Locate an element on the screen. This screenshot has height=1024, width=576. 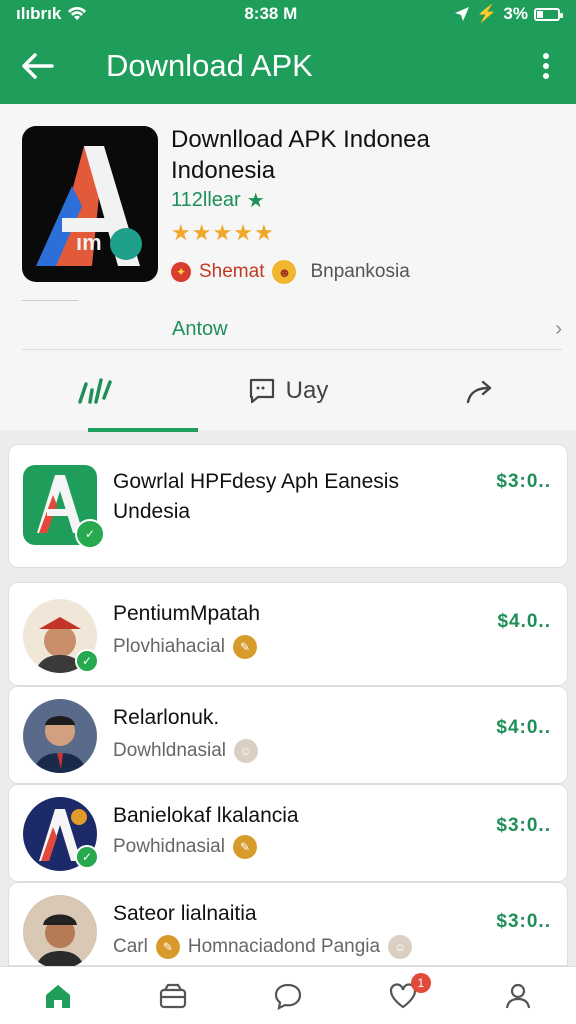
nav-favorites: 1 is located at coordinates (403, 995).